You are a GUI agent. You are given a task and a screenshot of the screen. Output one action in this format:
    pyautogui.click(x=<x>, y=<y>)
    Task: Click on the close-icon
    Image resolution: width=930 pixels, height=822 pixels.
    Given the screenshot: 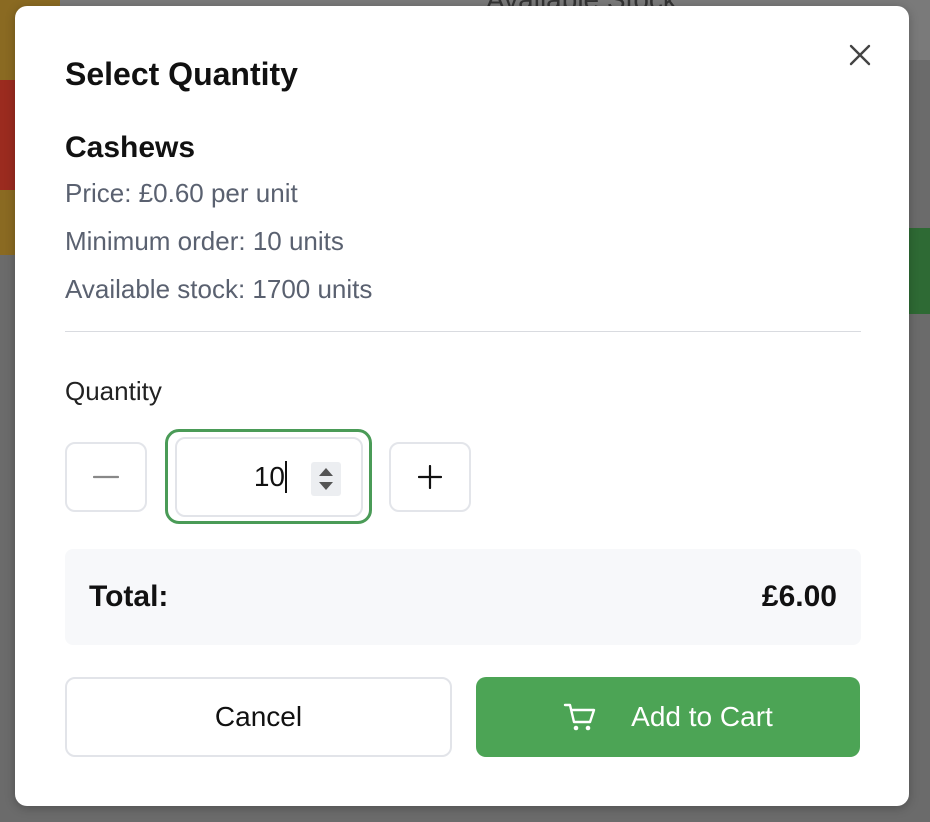 What is the action you would take?
    pyautogui.click(x=860, y=55)
    